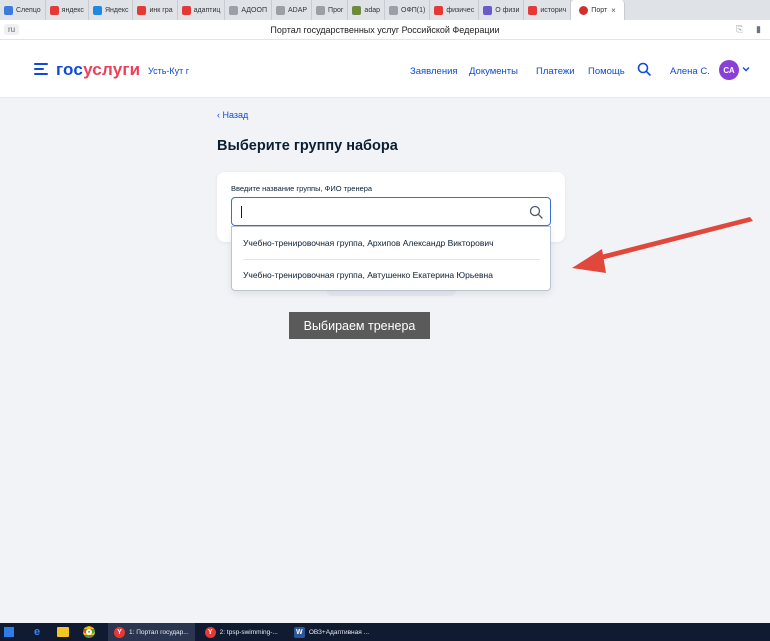  Describe the element at coordinates (207, 10) in the screenshot. I see `tab-label: адаптиц` at that location.